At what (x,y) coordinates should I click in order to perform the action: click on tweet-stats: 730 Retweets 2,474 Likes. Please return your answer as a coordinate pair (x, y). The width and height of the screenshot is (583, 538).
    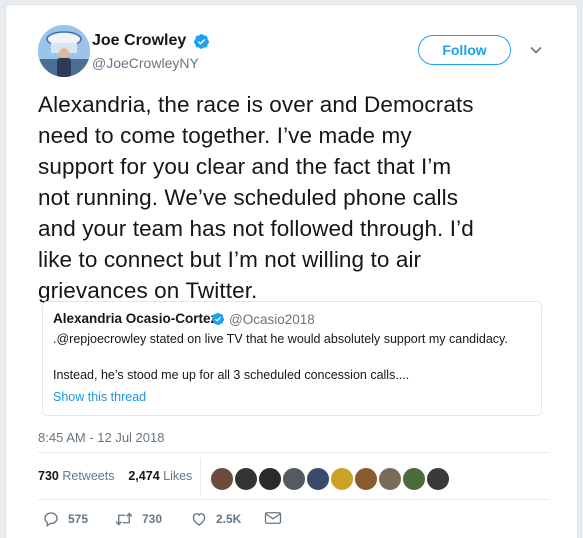
    Looking at the image, I should click on (115, 476).